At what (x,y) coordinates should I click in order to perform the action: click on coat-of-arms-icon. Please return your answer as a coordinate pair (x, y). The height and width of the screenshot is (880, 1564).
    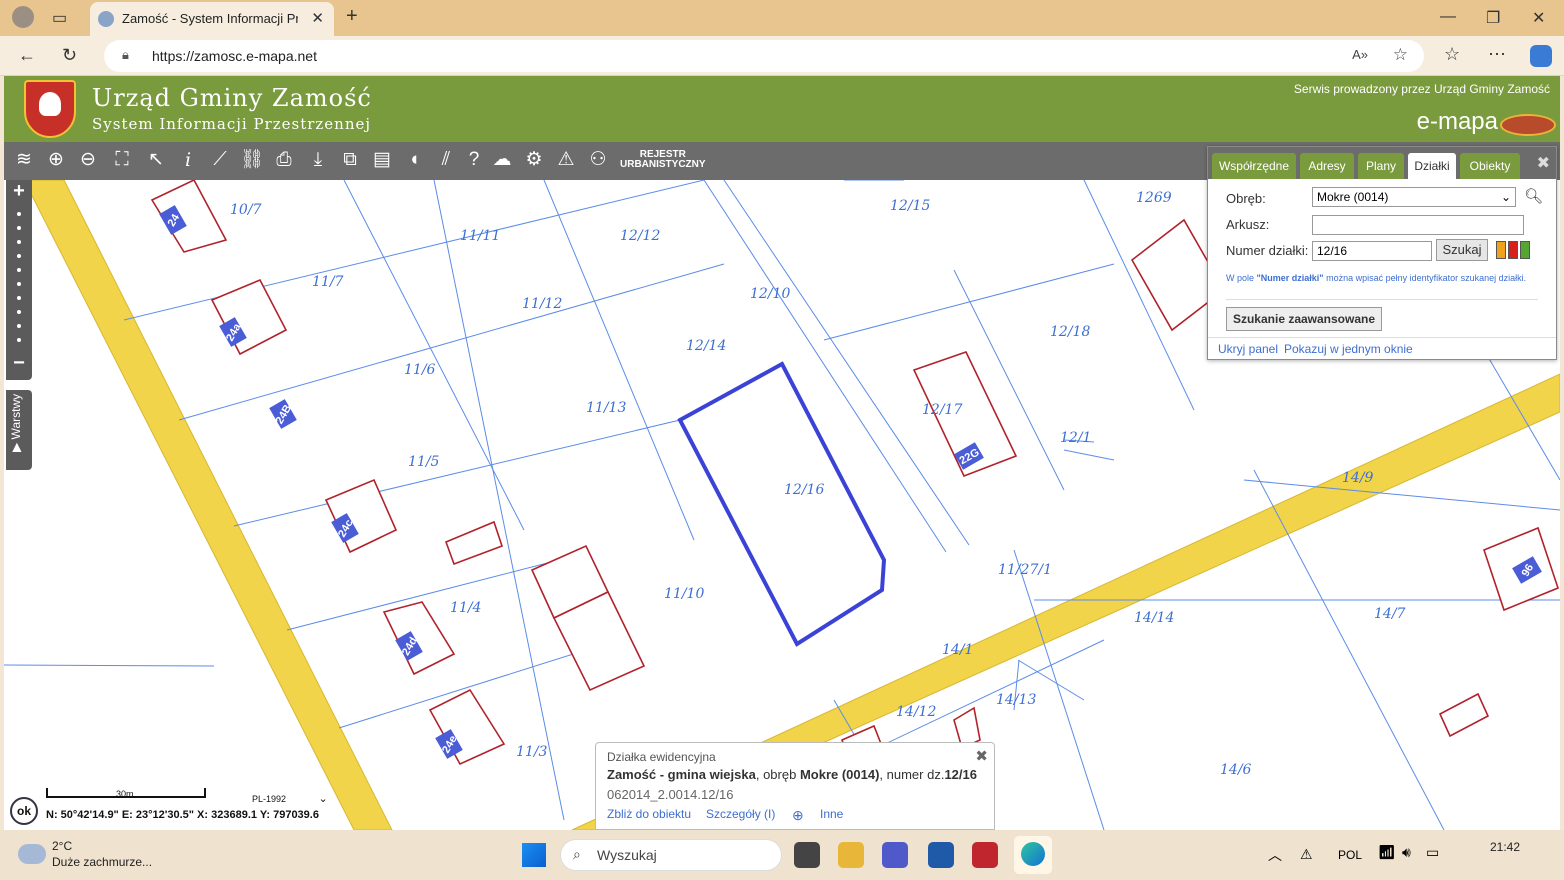
    Looking at the image, I should click on (50, 109).